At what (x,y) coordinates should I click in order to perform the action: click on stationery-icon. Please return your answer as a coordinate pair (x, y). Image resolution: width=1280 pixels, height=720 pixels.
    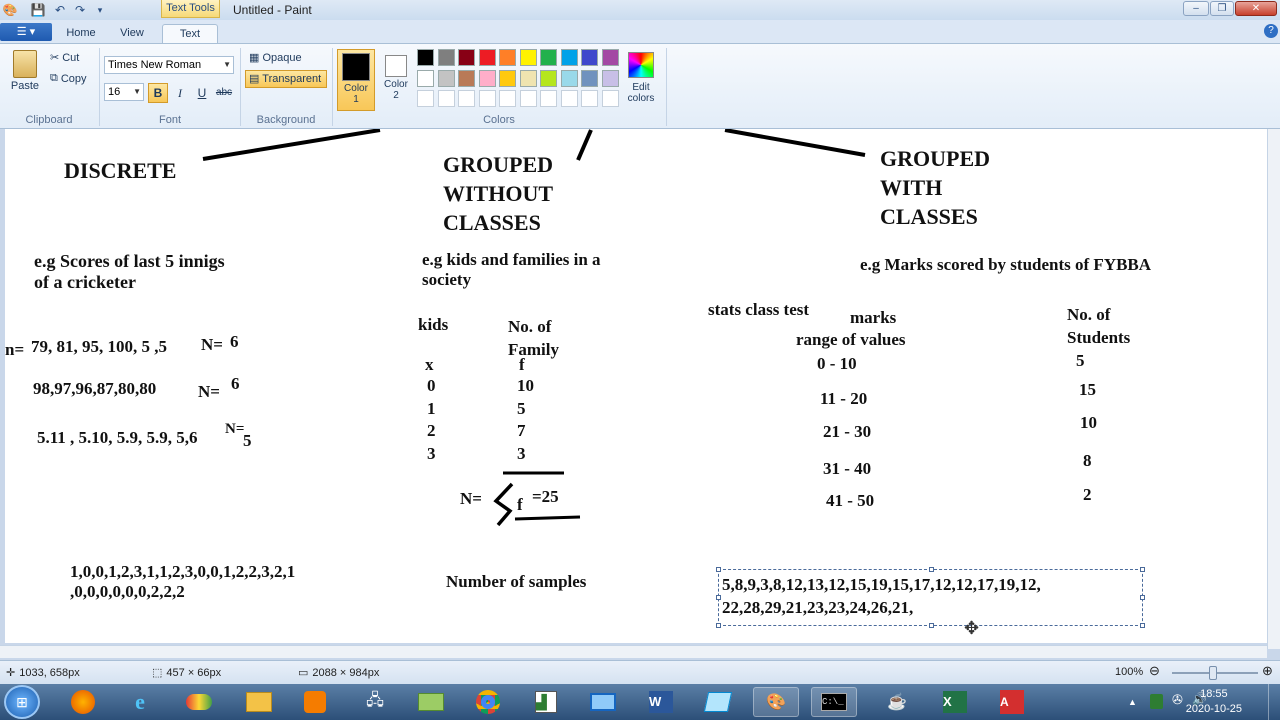
    Looking at the image, I should click on (718, 702).